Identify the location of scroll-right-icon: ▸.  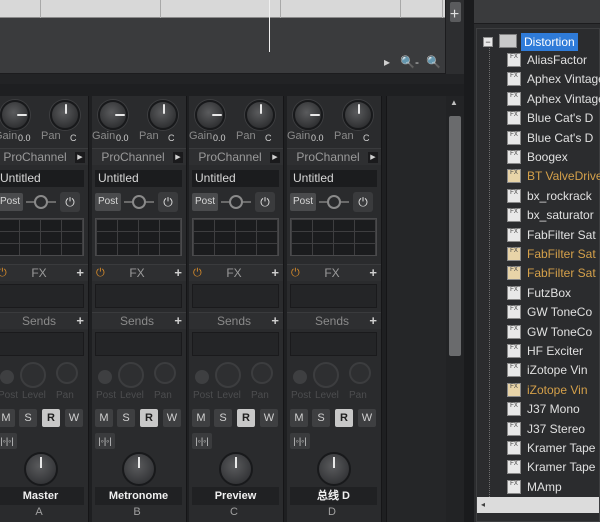
(387, 62).